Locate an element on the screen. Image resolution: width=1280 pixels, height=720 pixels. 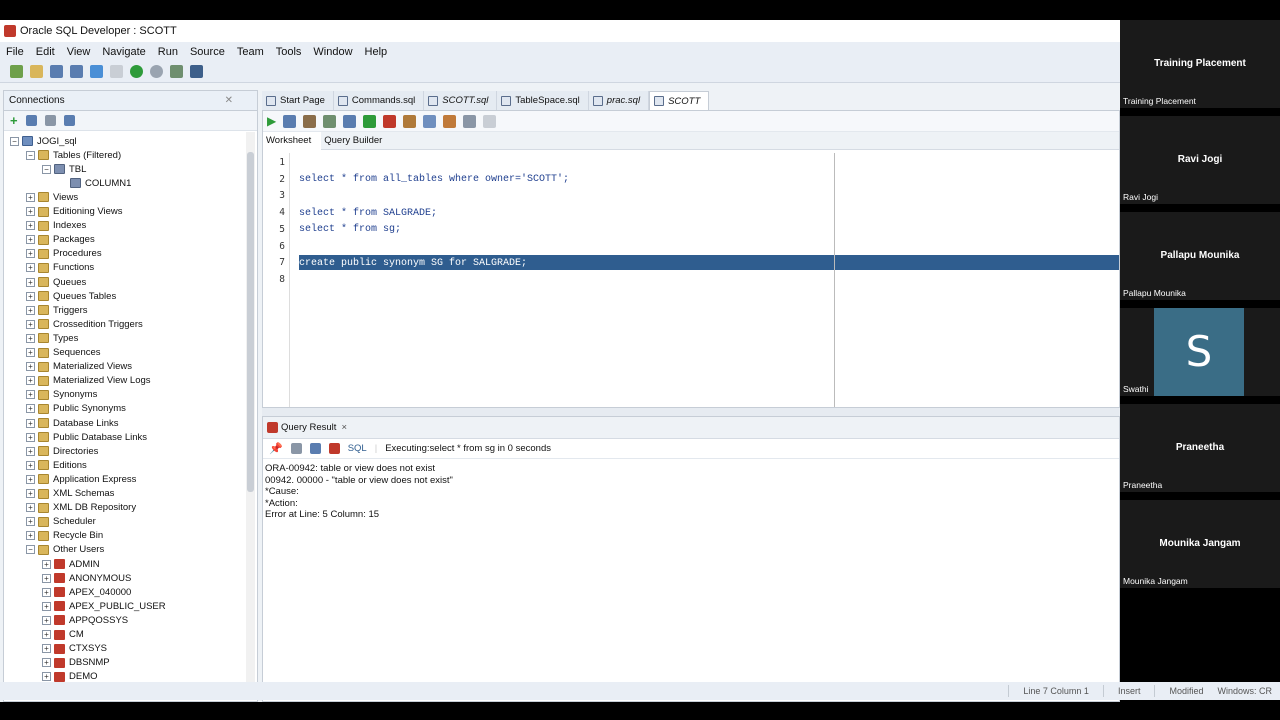
tree-node: + Public Synonyms is located at coordinates (76, 409).